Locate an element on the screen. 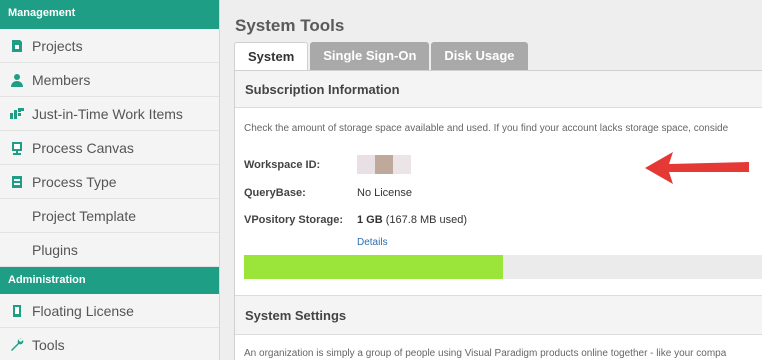  sidebar-item-label: Project Template is located at coordinates (84, 215).